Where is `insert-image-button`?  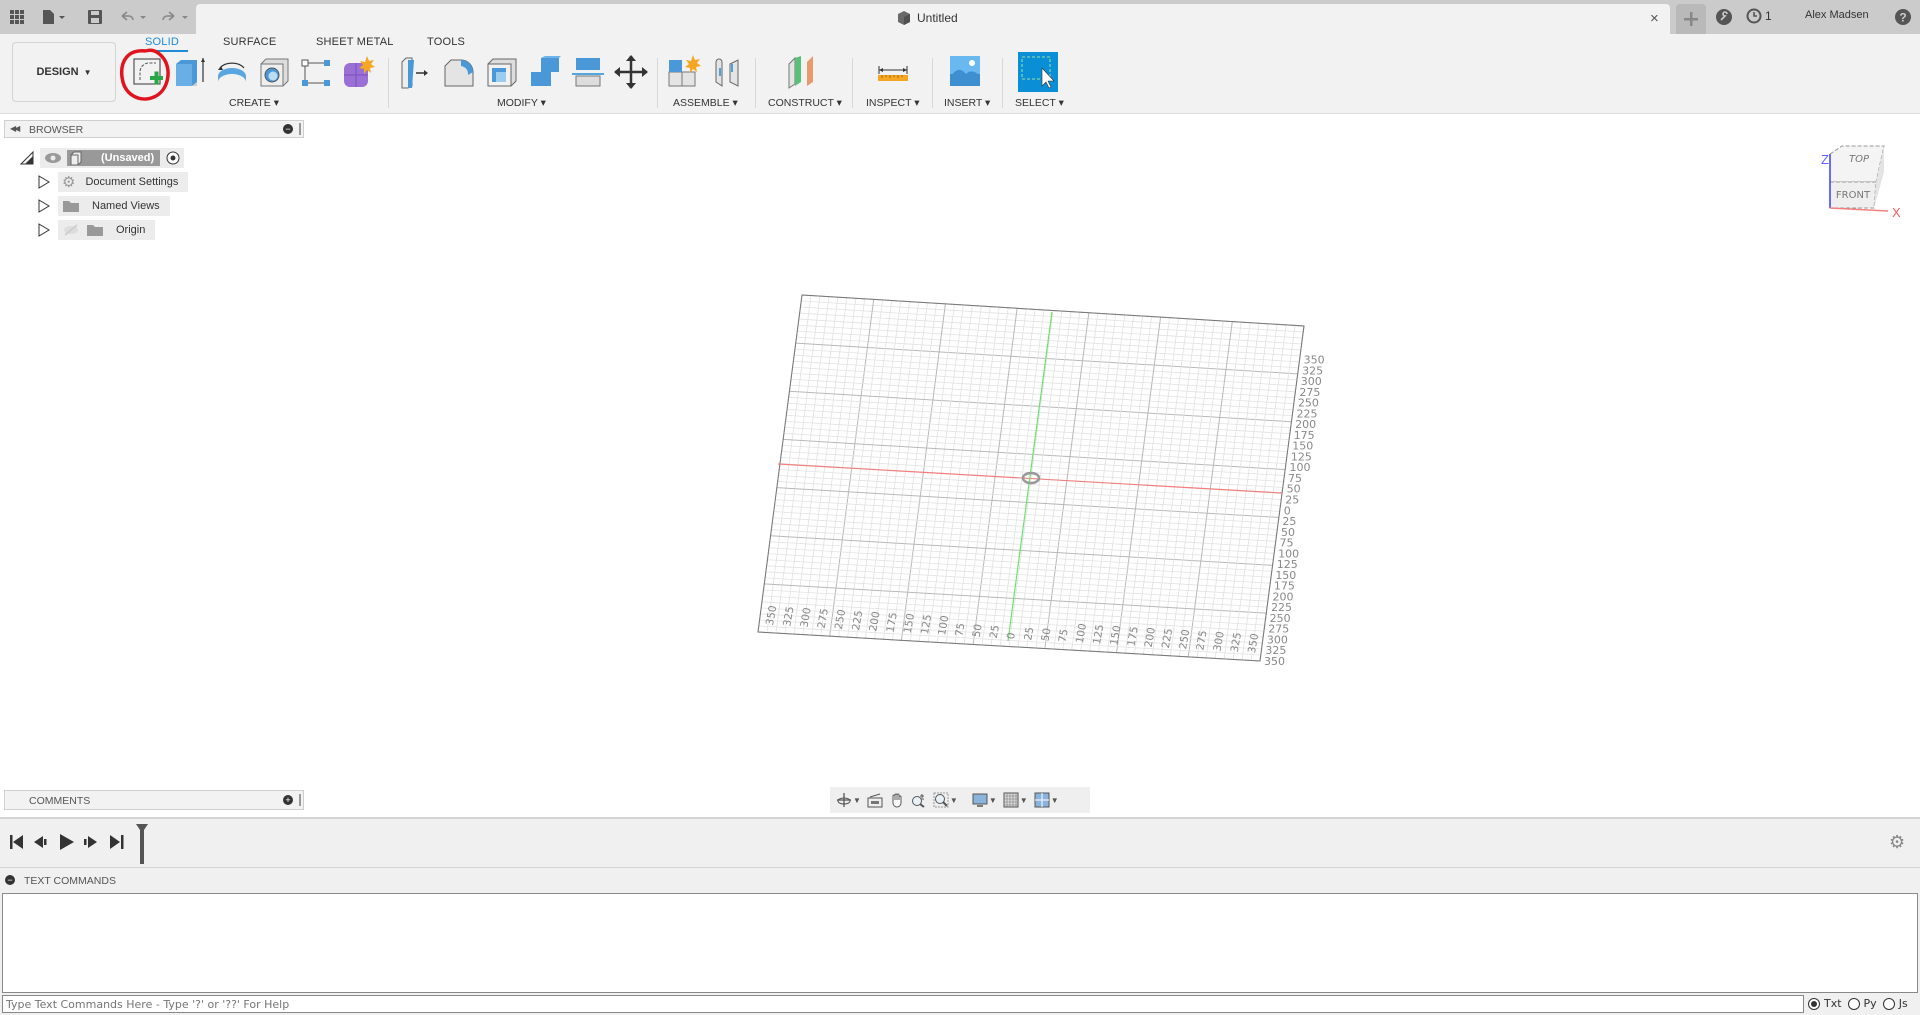
insert-image-button is located at coordinates (966, 72).